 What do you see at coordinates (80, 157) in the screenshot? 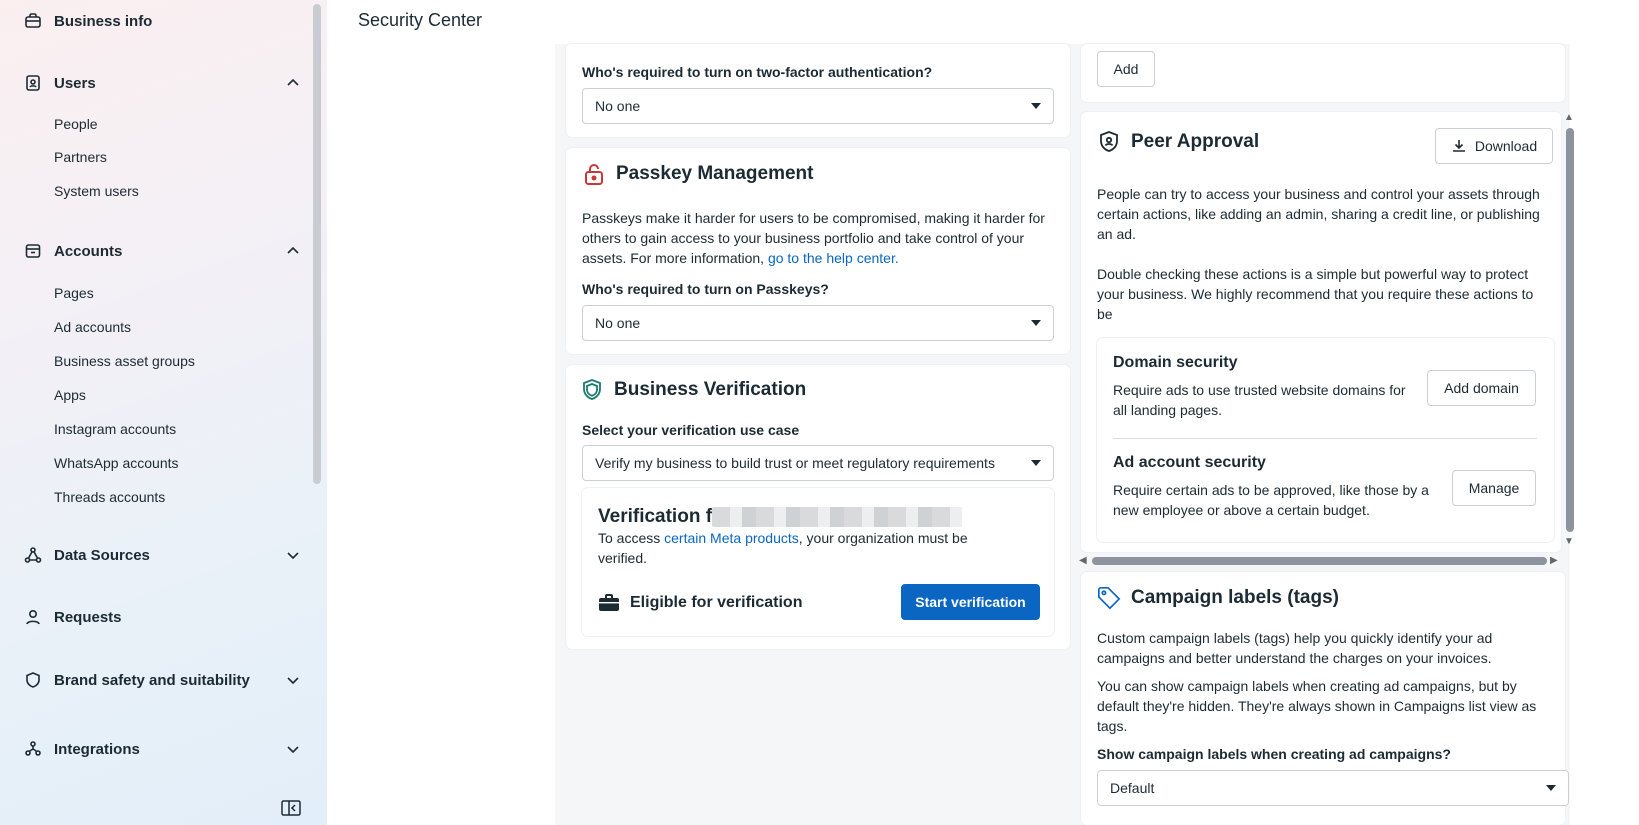
I see `sidebar-subitem-partners: Partners` at bounding box center [80, 157].